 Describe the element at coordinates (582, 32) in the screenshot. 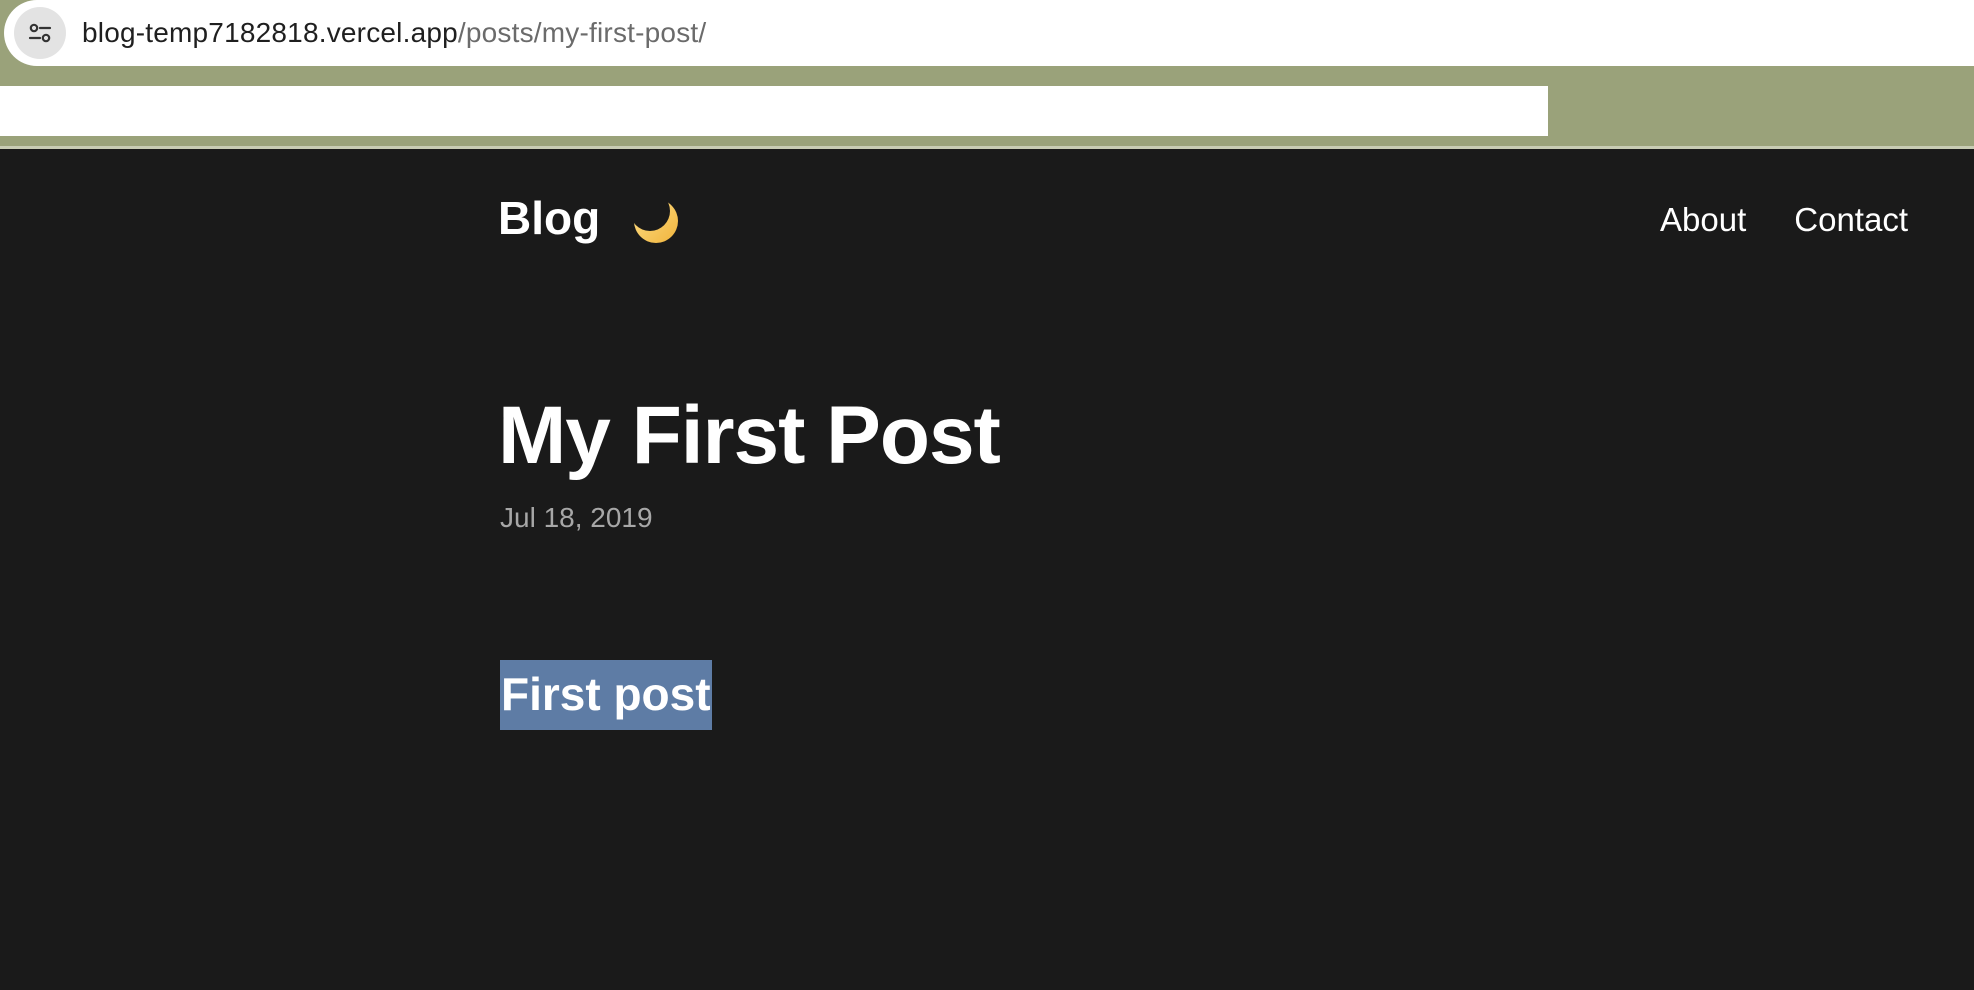

I see `url-path: /posts/my-first-post/` at that location.